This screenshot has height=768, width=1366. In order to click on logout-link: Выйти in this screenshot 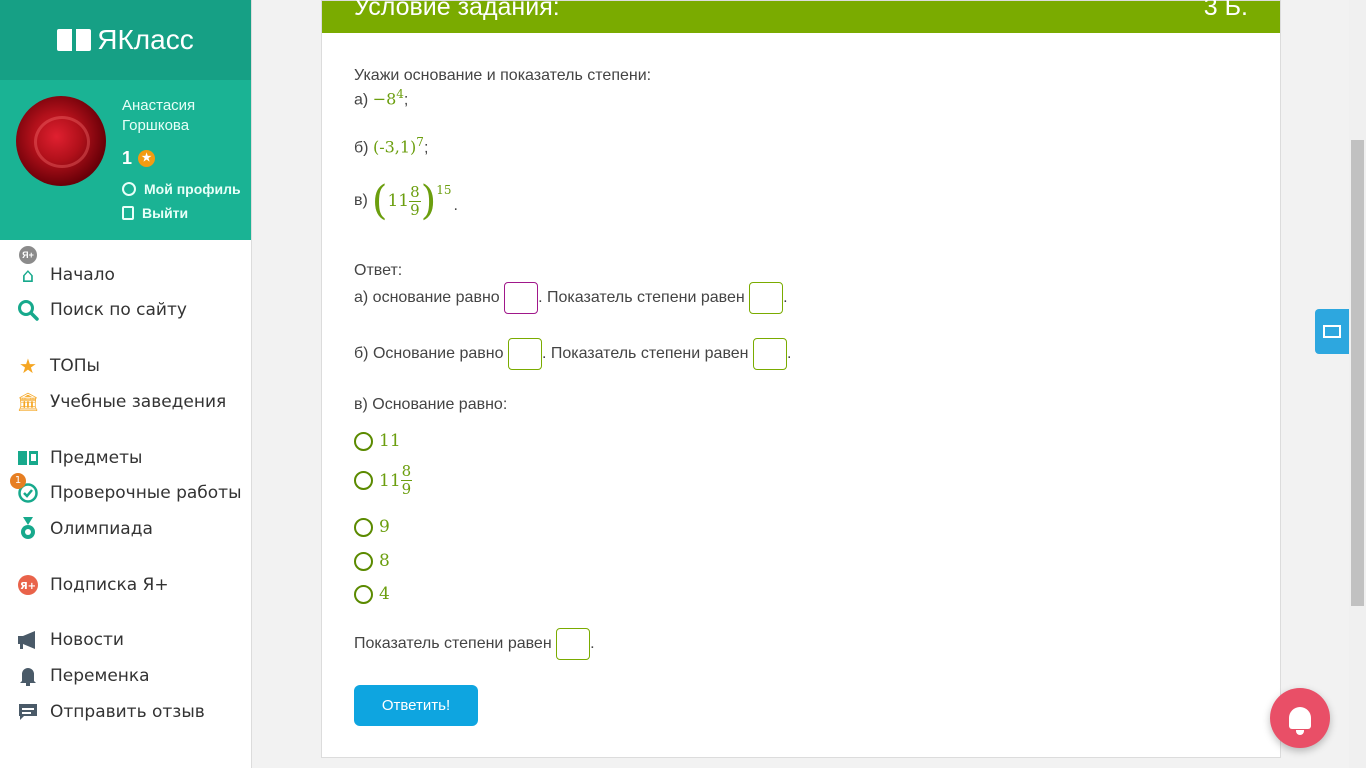, I will do `click(155, 213)`.